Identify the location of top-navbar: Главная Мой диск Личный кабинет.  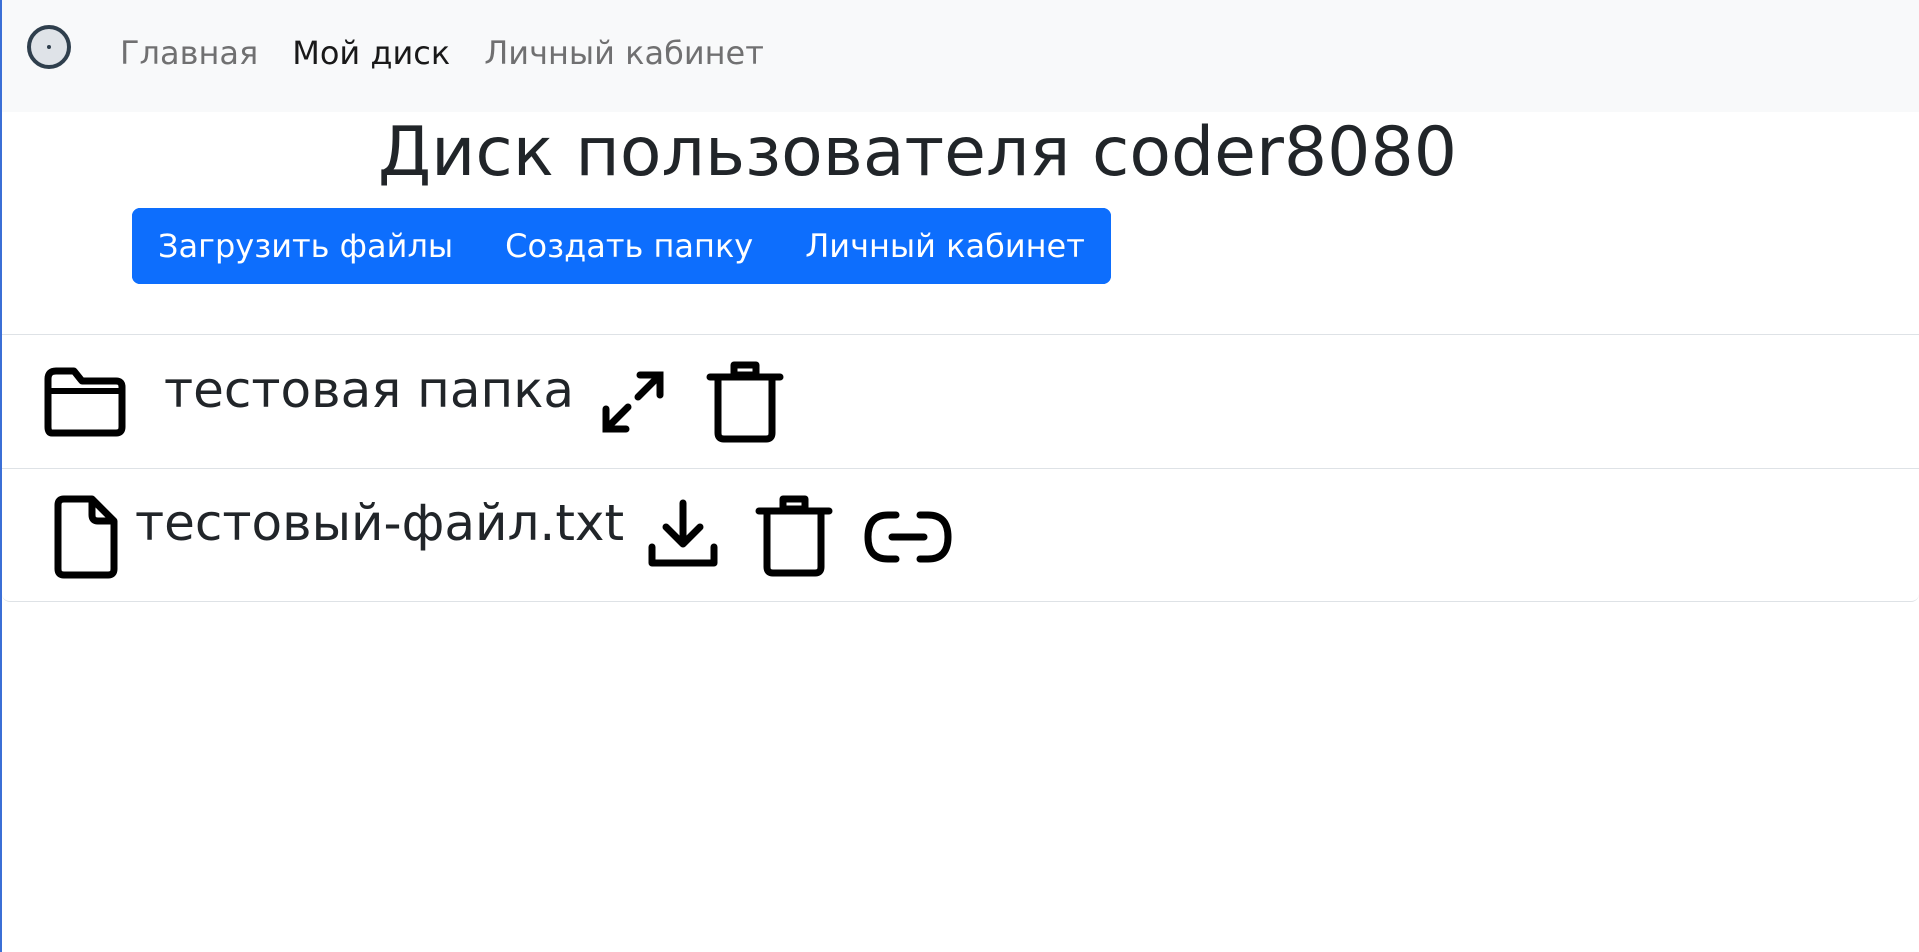
(960, 56).